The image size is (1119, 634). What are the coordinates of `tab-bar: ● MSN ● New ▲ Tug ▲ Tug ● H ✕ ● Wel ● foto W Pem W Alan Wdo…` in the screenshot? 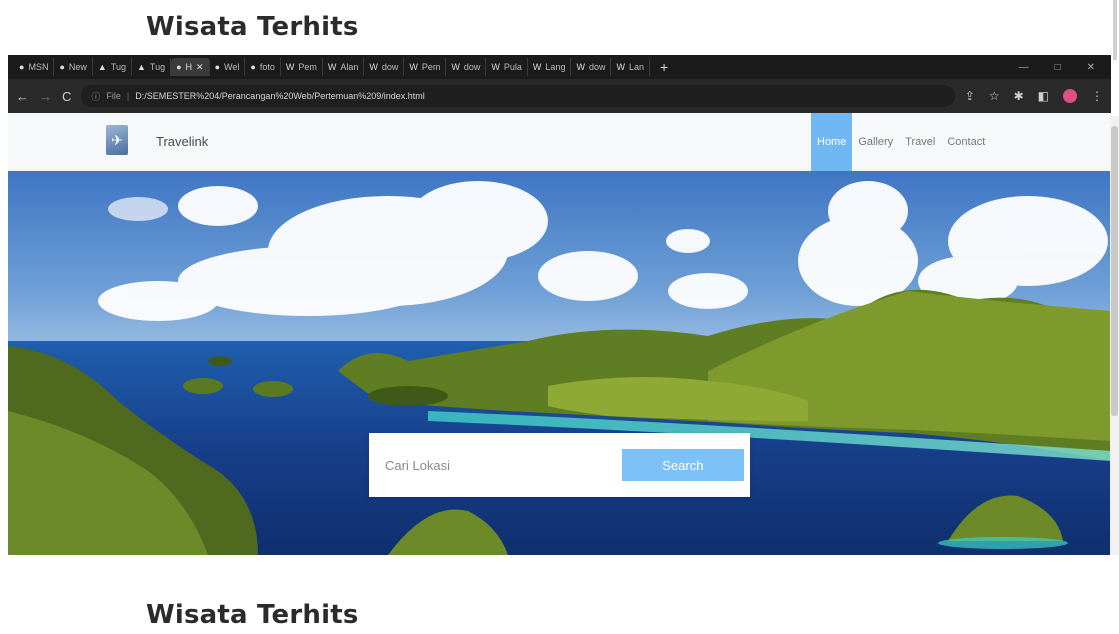 It's located at (559, 67).